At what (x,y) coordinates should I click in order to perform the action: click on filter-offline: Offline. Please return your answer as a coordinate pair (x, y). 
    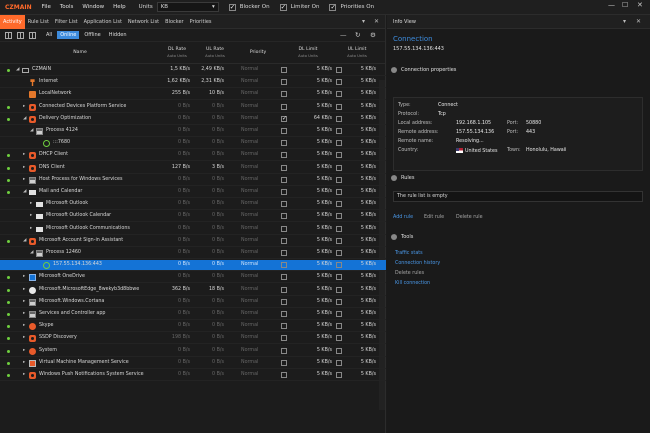
    Looking at the image, I should click on (92, 35).